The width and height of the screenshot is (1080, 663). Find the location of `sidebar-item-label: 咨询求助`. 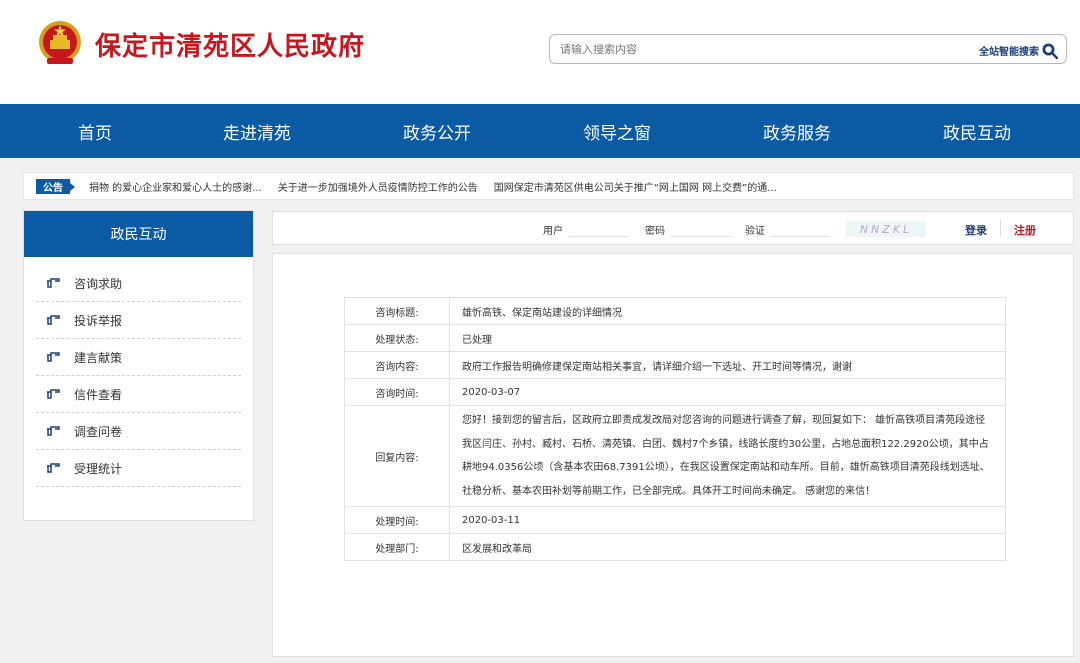

sidebar-item-label: 咨询求助 is located at coordinates (98, 283).